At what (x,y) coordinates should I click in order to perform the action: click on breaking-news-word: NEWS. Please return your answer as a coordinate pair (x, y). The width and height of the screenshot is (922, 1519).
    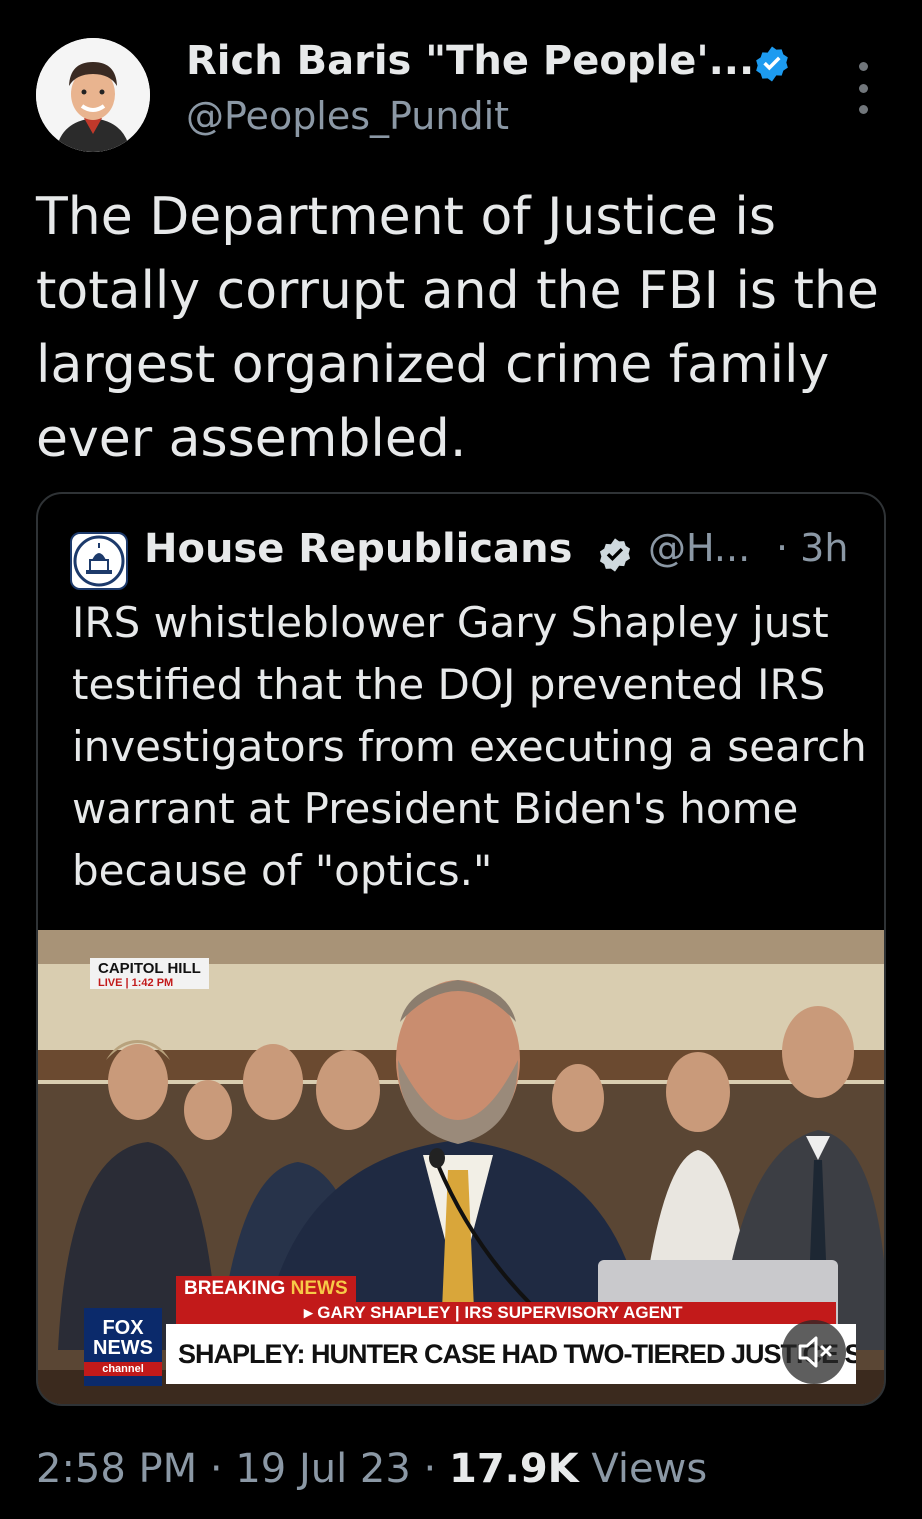
    Looking at the image, I should click on (319, 1288).